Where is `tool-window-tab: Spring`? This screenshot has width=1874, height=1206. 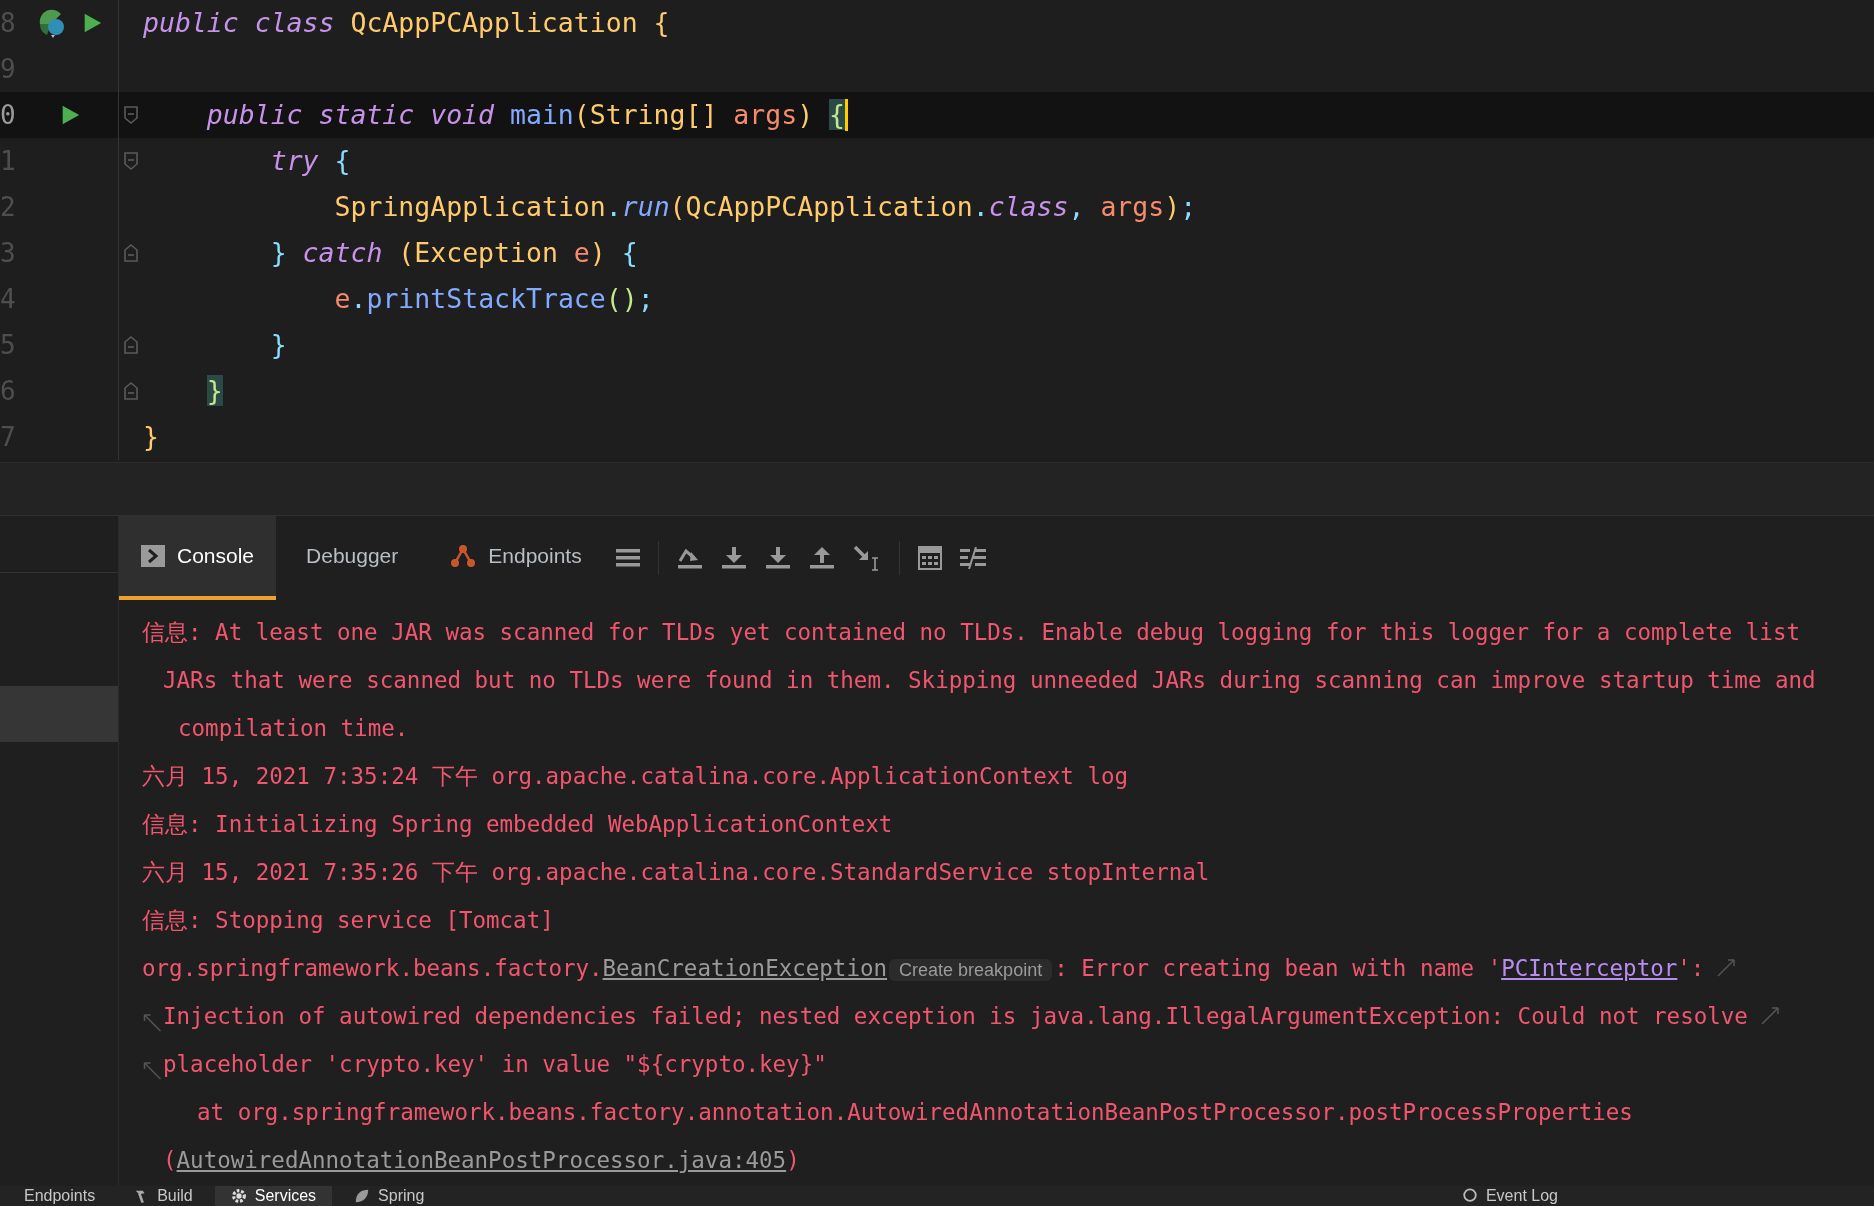
tool-window-tab: Spring is located at coordinates (389, 1196).